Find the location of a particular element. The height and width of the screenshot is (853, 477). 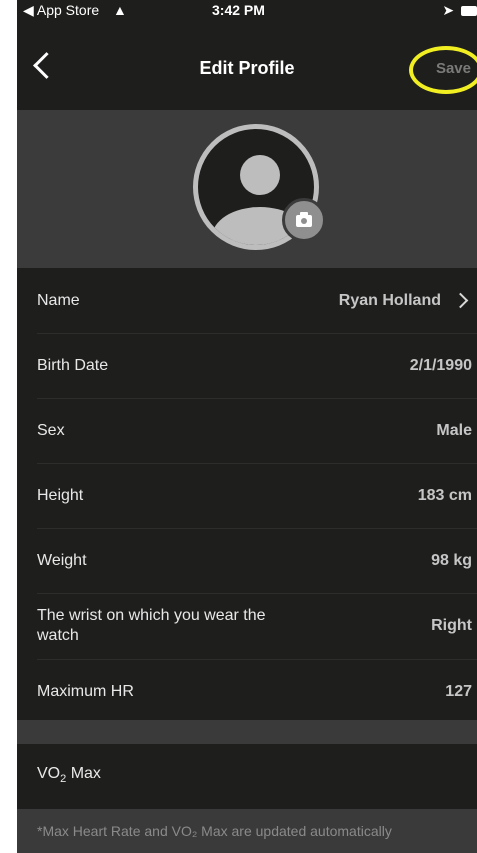

row-value: Right is located at coordinates (451, 625).